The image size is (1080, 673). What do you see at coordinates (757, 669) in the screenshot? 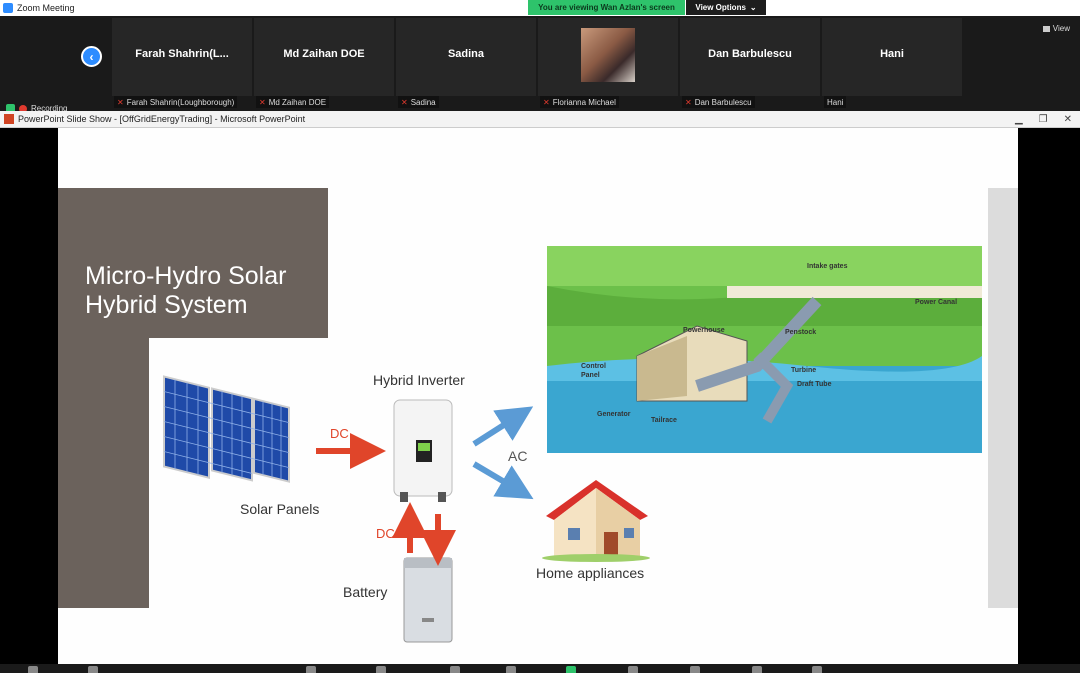
I see `reactions-icon` at bounding box center [757, 669].